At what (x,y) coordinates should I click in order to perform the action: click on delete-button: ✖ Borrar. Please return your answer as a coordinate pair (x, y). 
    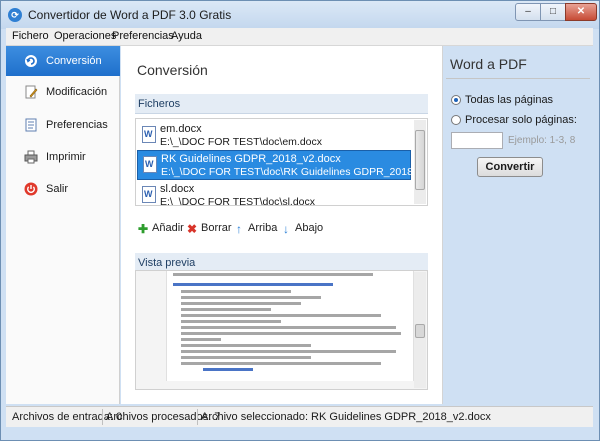
    Looking at the image, I should click on (209, 230).